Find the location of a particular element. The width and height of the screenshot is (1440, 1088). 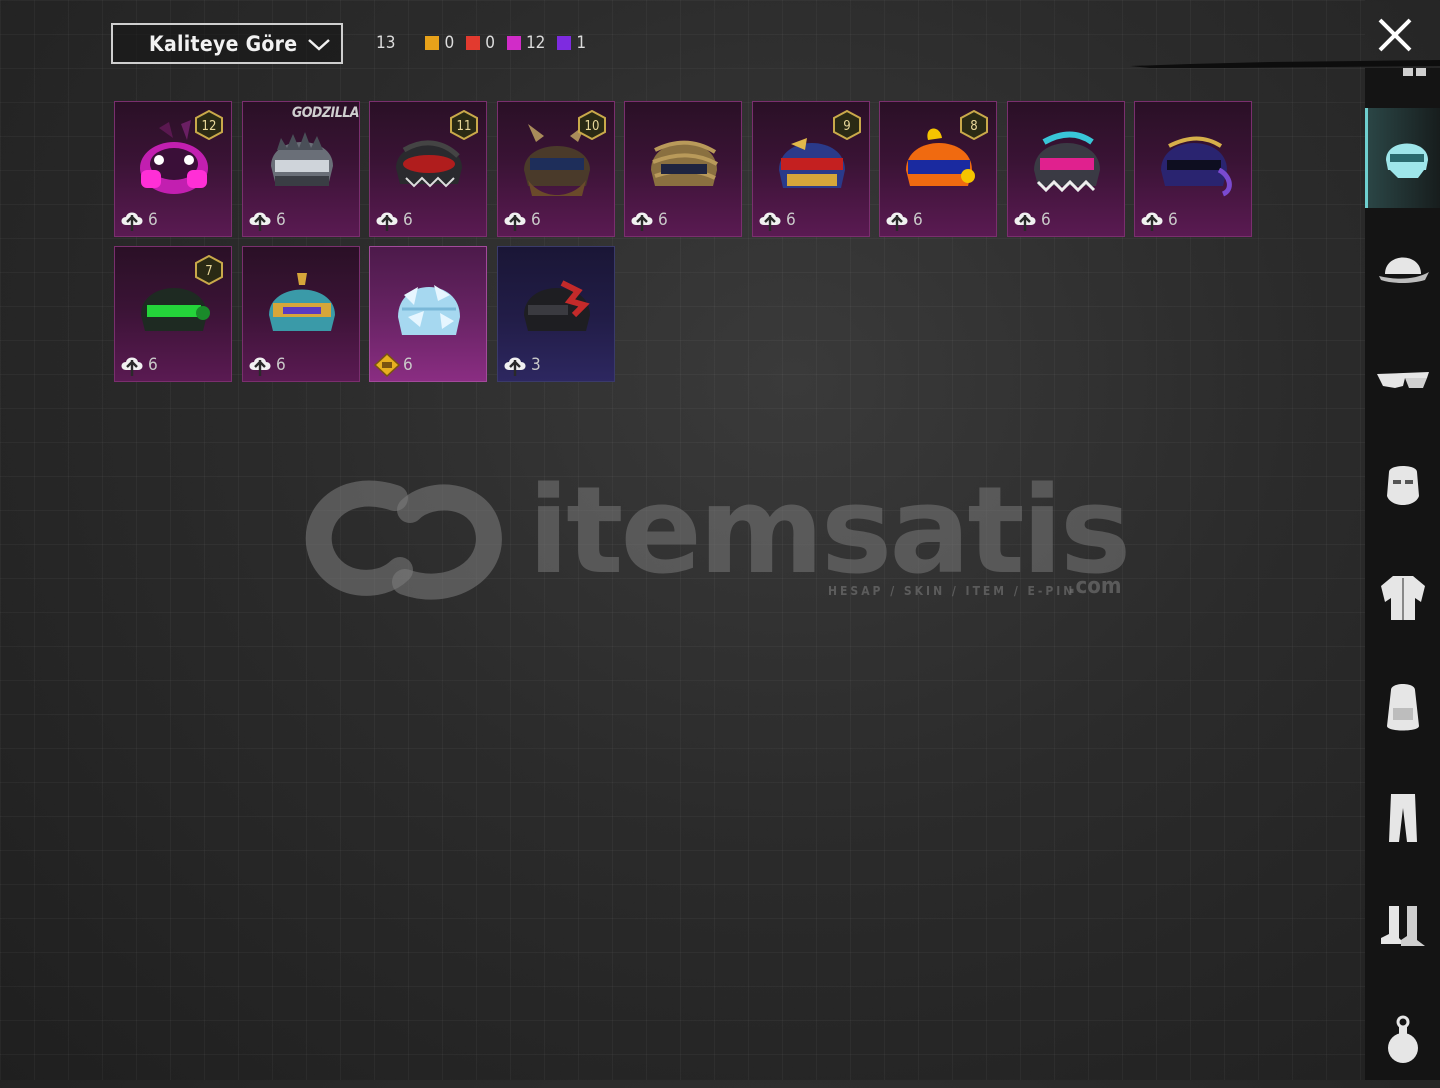

level-badge: 11 is located at coordinates (464, 125).